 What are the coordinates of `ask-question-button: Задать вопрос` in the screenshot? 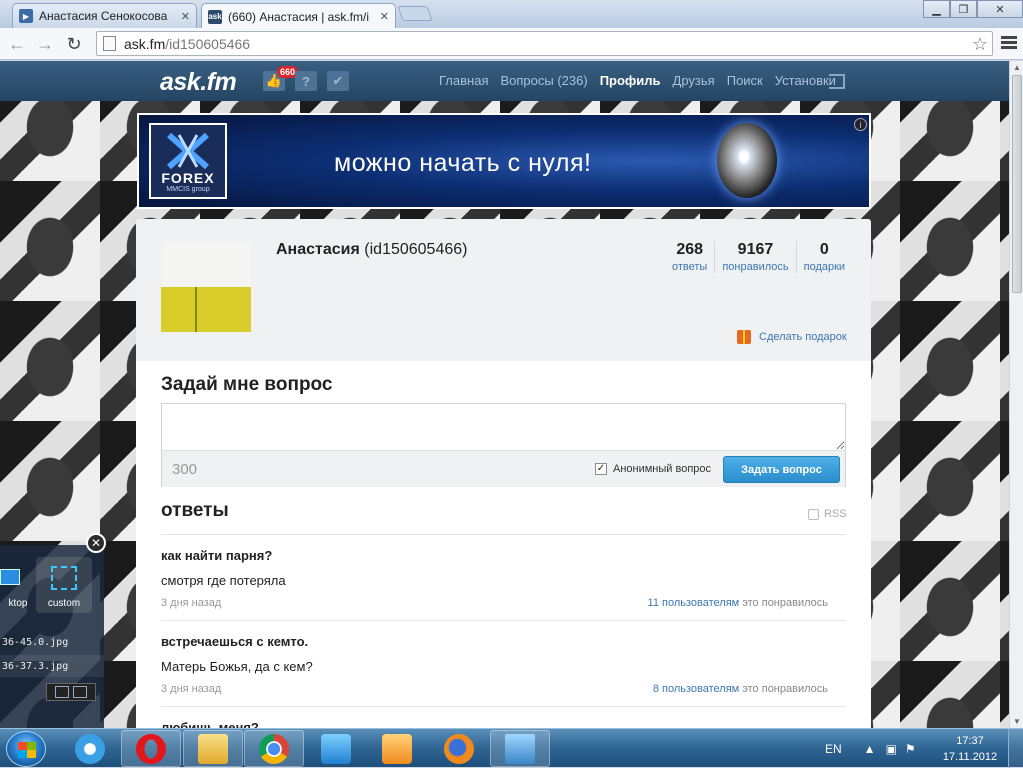 It's located at (781, 469).